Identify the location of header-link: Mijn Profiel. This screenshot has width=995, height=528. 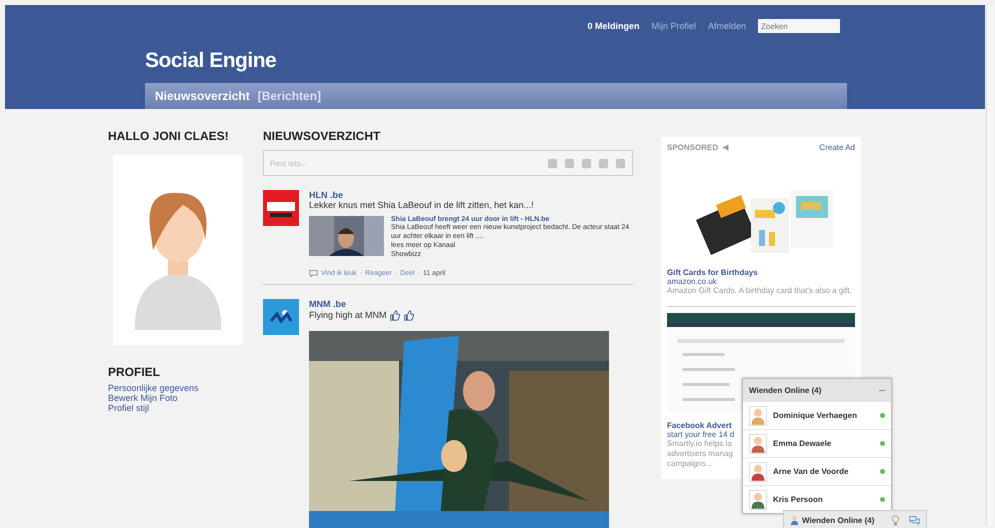
(673, 26).